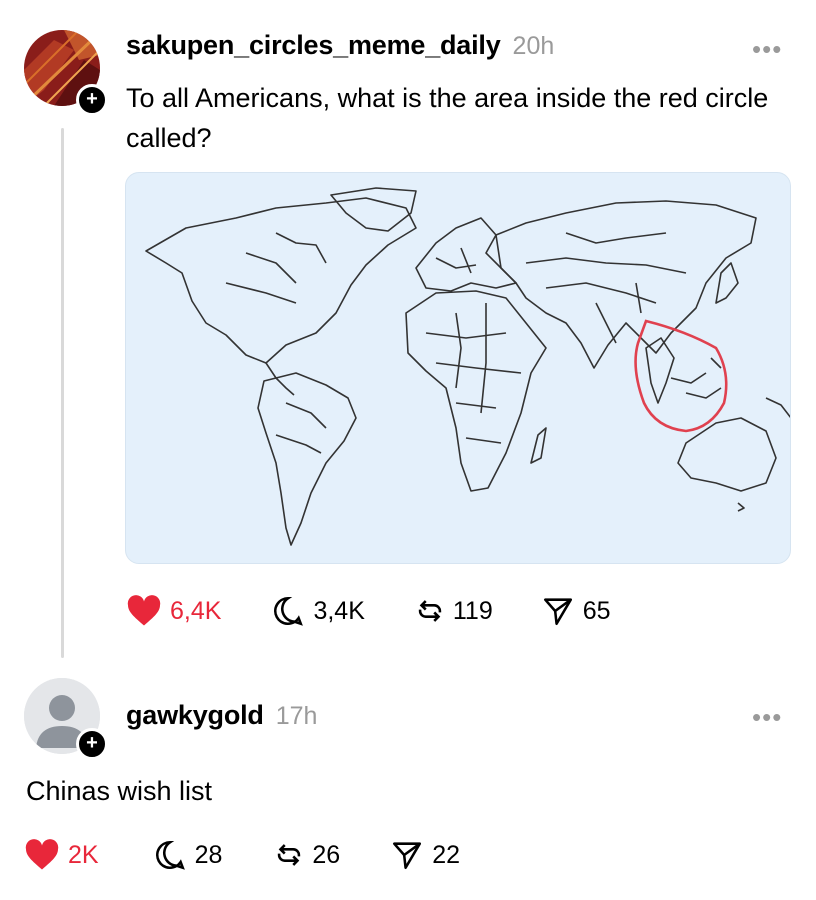 This screenshot has height=900, width=816. I want to click on like-button: 2K, so click(61, 855).